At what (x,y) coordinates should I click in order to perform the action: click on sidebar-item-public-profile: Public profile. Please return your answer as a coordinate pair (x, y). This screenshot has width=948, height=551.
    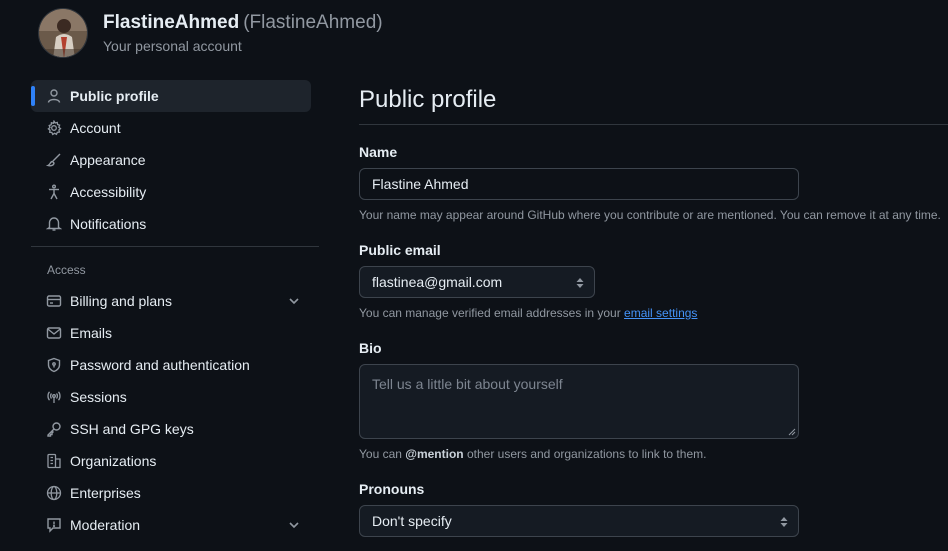
    Looking at the image, I should click on (171, 96).